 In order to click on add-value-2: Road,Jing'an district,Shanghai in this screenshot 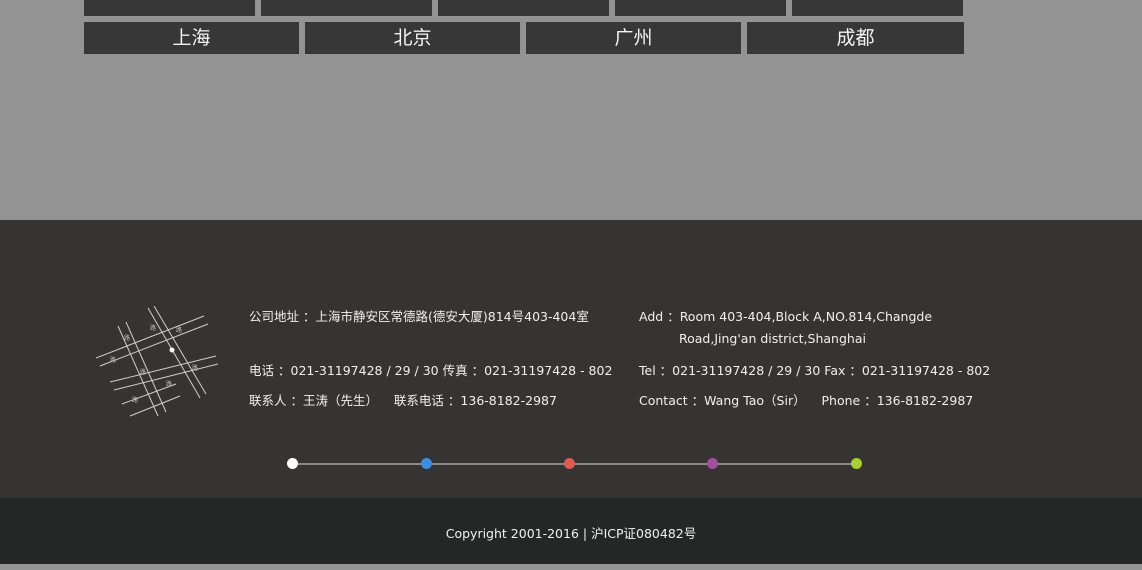, I will do `click(772, 338)`.